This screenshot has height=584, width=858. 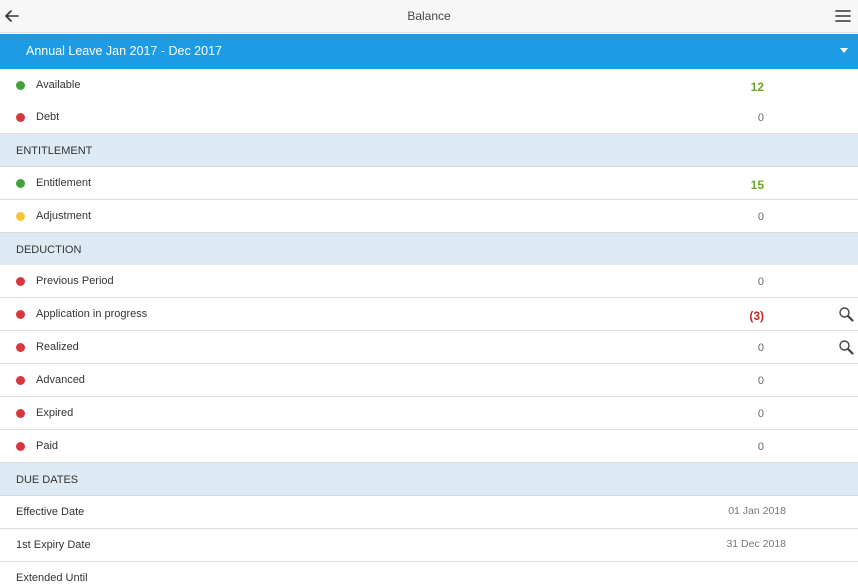 What do you see at coordinates (64, 183) in the screenshot?
I see `row-label: Entitlement` at bounding box center [64, 183].